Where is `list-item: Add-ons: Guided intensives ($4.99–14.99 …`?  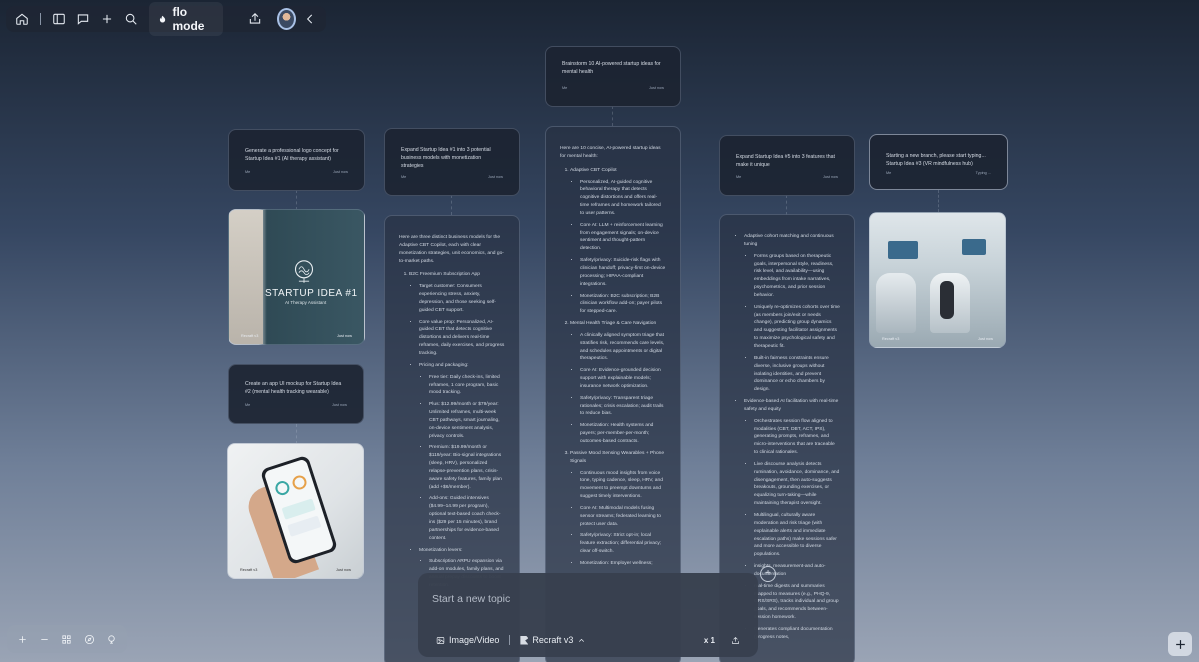 list-item: Add-ons: Guided intensives ($4.99–14.99 … is located at coordinates (467, 518).